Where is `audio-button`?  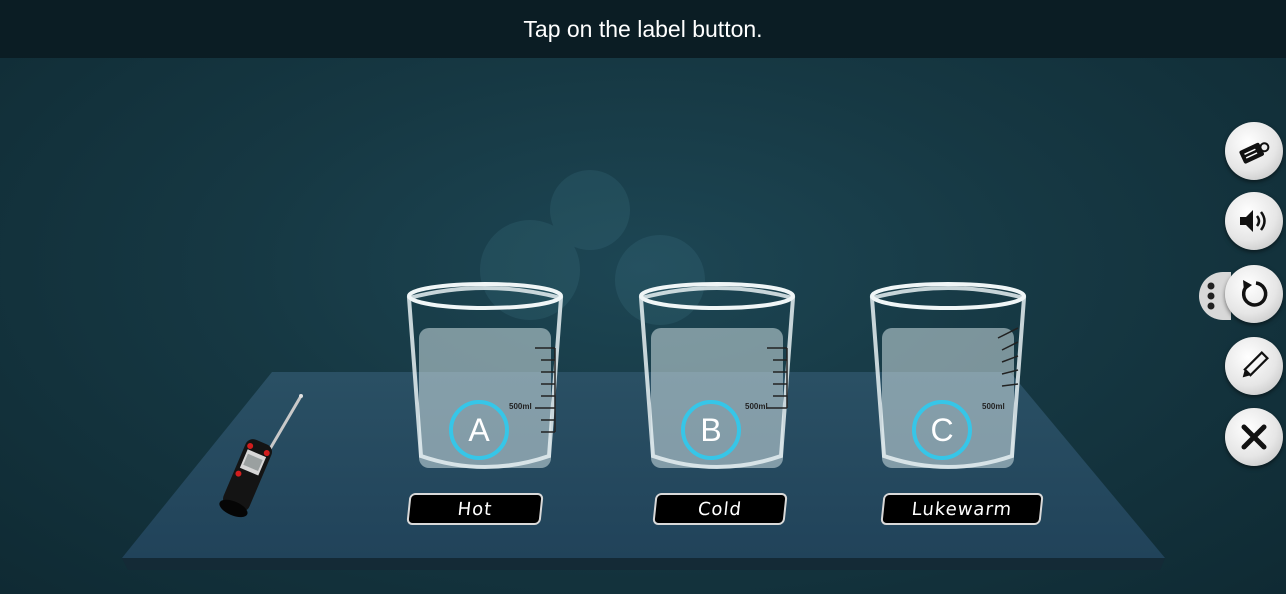 audio-button is located at coordinates (1254, 221).